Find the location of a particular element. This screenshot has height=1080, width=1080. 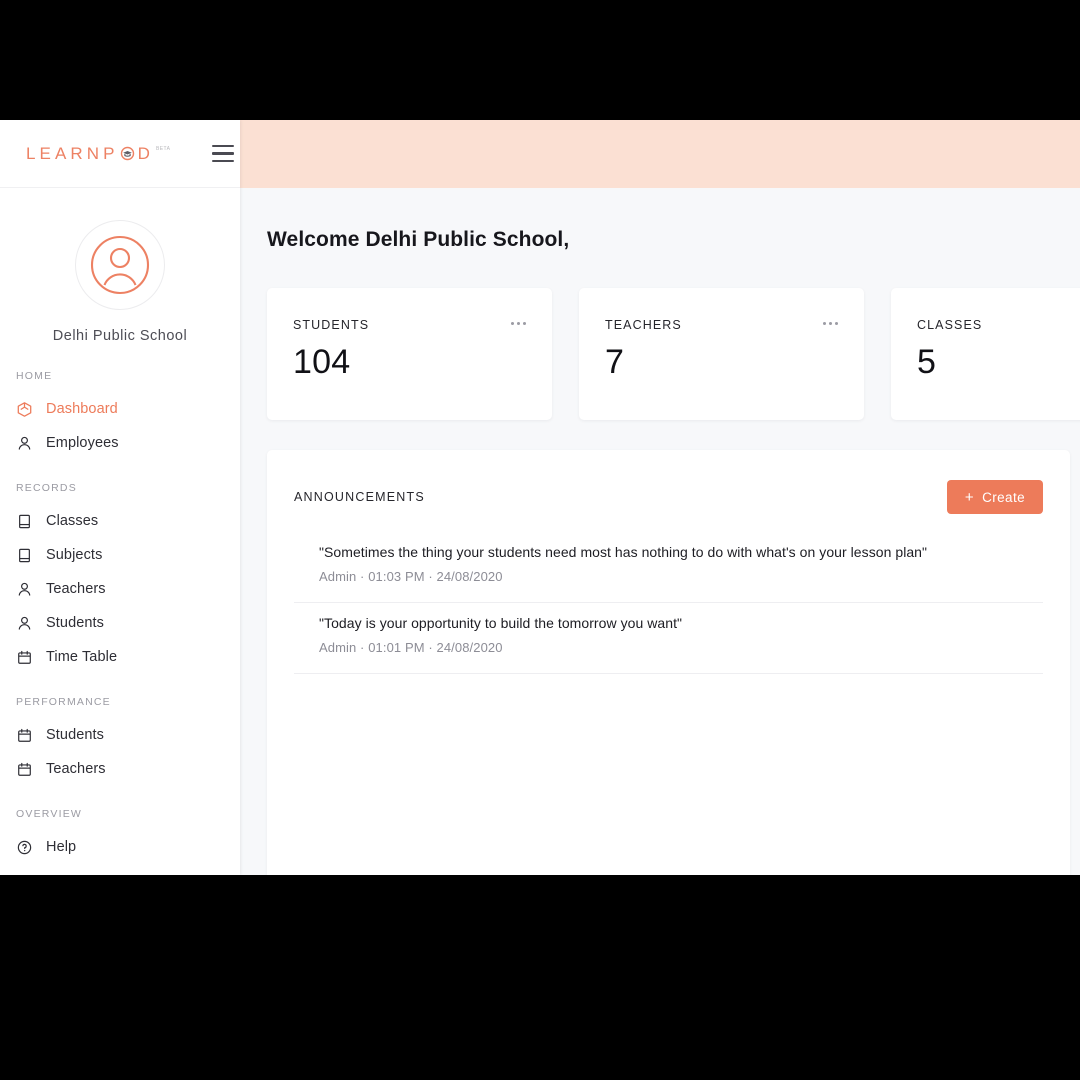

beta-badge: BETA is located at coordinates (163, 149).